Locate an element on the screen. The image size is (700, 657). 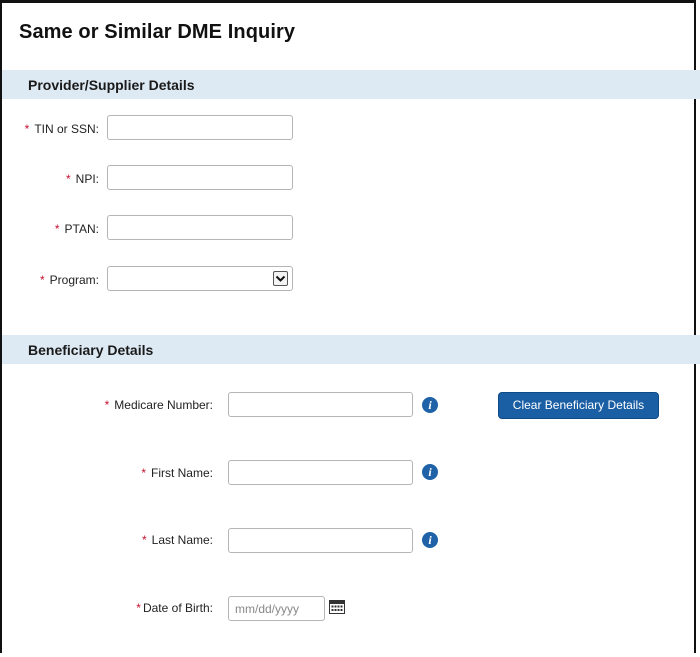
date-of-birth-label: * Date of Birth: is located at coordinates (174, 608).